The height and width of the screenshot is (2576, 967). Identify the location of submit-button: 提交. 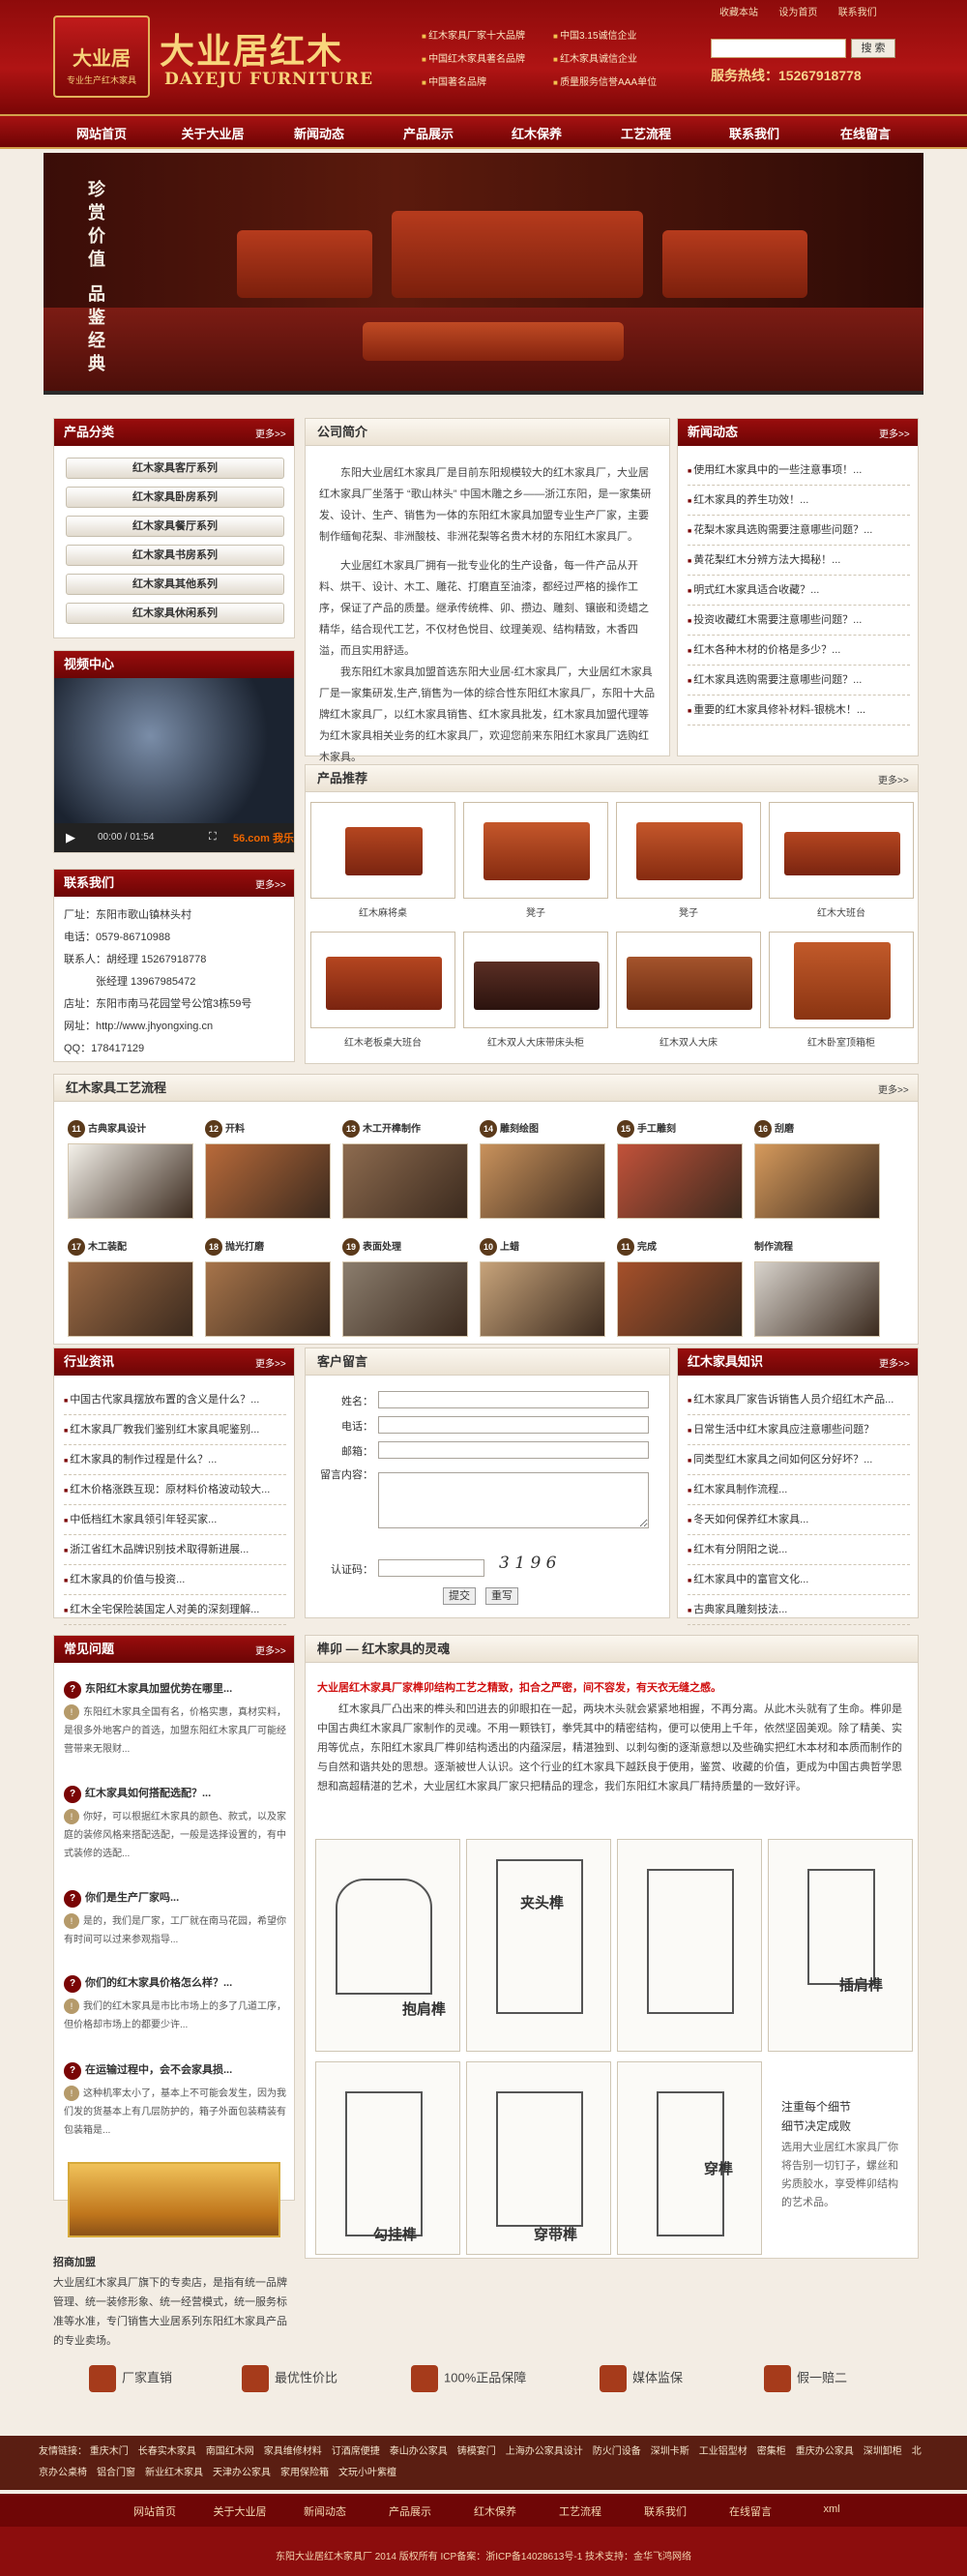
(459, 1596).